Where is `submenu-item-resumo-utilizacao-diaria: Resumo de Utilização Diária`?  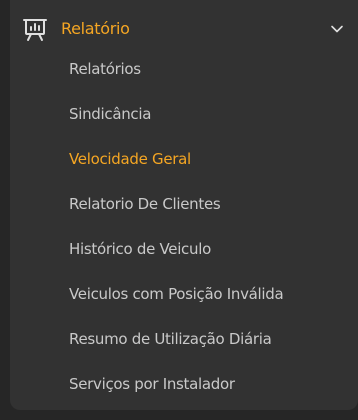 submenu-item-resumo-utilizacao-diaria: Resumo de Utilização Diária is located at coordinates (184, 338).